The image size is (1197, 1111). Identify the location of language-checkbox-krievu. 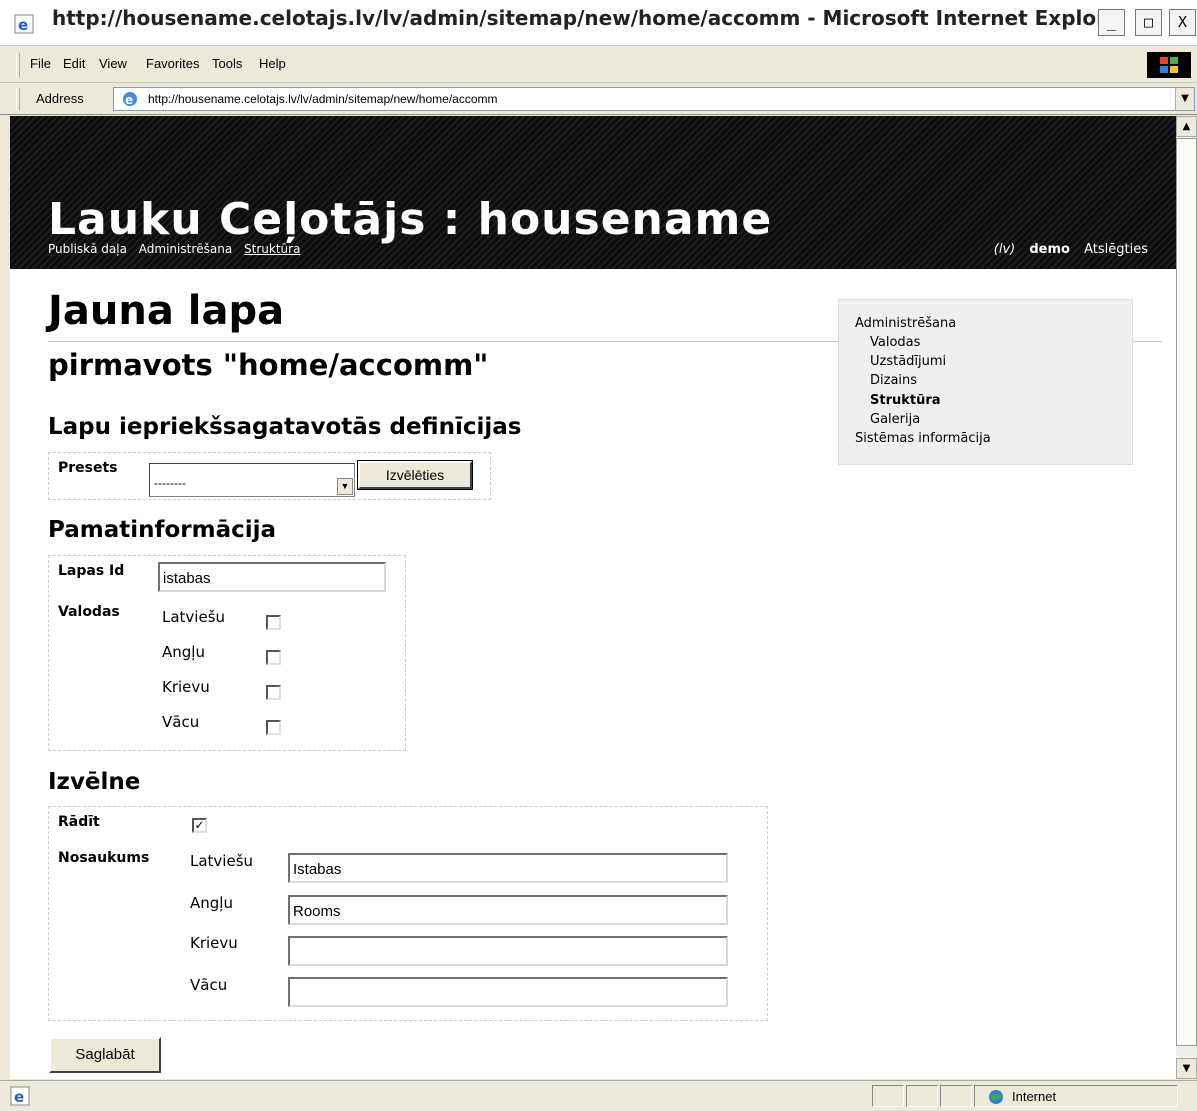
(273, 692).